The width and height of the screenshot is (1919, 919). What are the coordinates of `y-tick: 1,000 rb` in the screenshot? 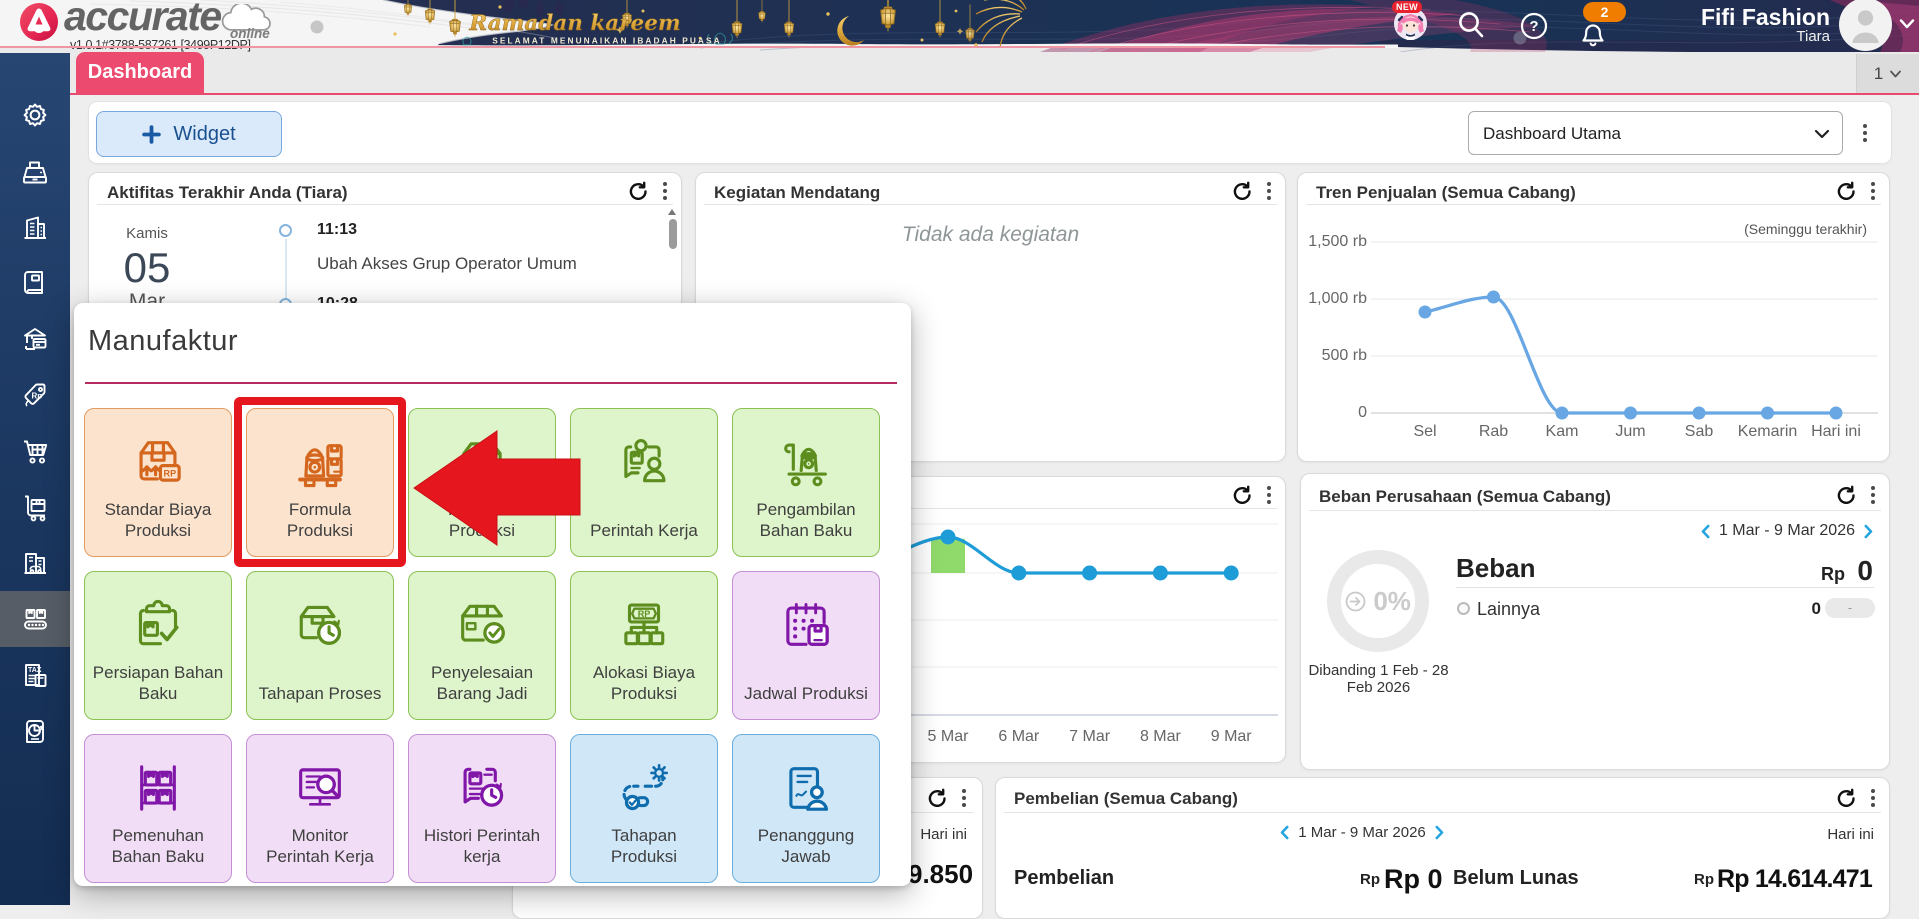 It's located at (1337, 298).